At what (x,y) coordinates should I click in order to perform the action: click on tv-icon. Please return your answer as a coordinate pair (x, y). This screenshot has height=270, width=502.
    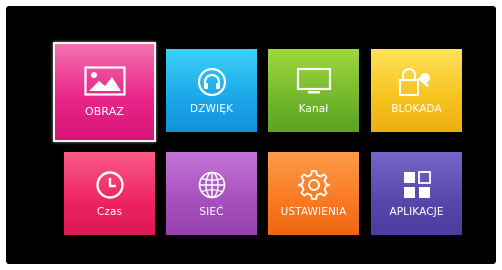
    Looking at the image, I should click on (314, 82).